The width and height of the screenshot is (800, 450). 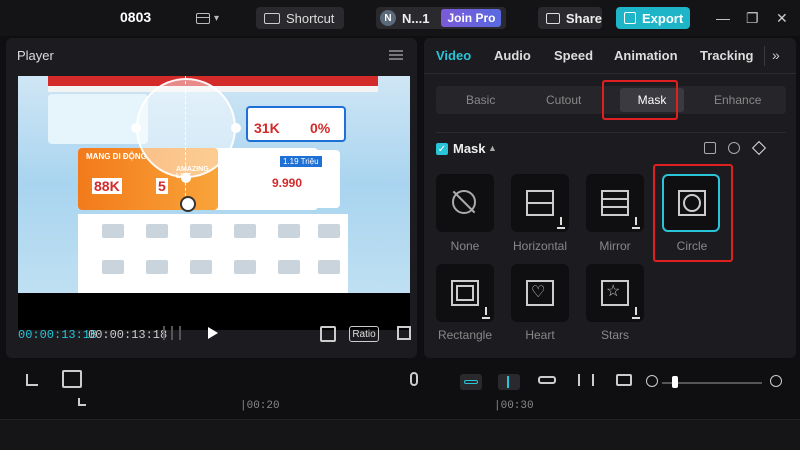 What do you see at coordinates (465, 293) in the screenshot?
I see `mask-option-rectangle` at bounding box center [465, 293].